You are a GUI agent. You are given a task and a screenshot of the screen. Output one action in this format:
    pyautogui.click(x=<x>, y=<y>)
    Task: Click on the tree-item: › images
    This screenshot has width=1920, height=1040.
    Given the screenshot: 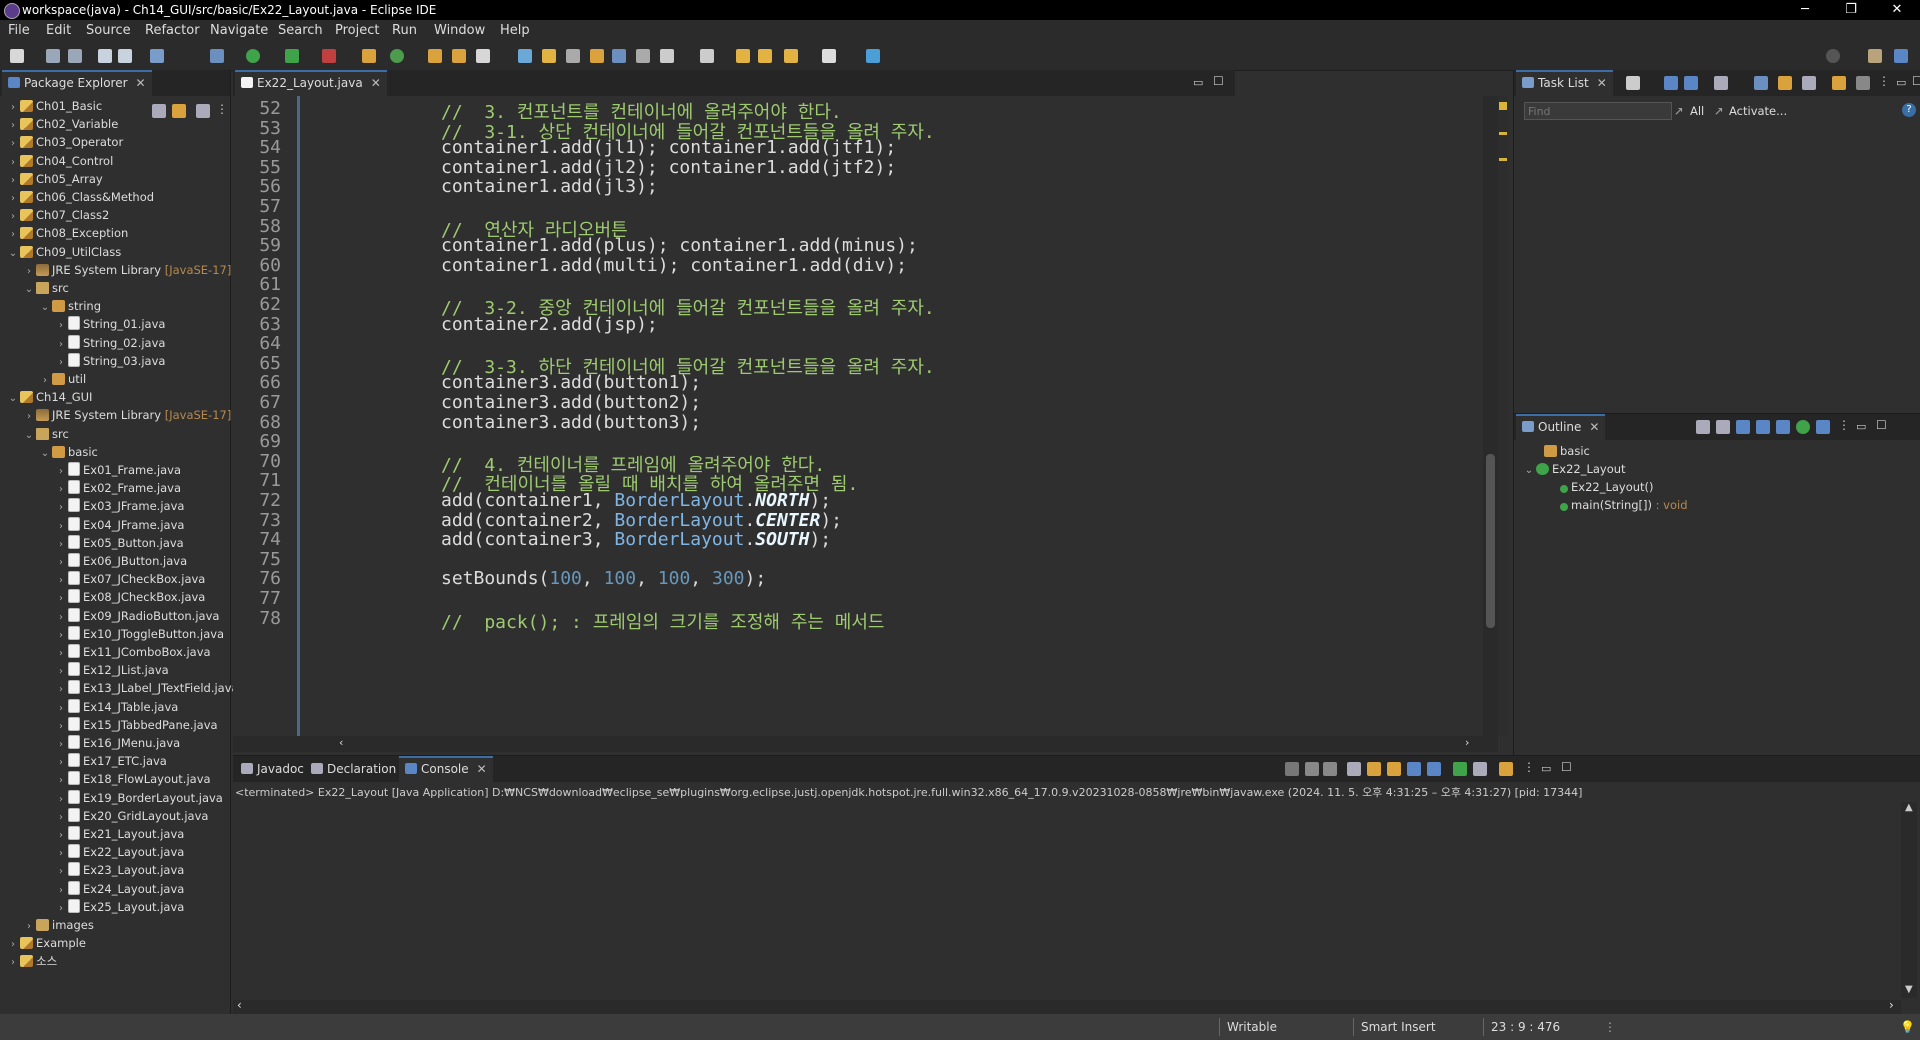 What is the action you would take?
    pyautogui.click(x=59, y=925)
    